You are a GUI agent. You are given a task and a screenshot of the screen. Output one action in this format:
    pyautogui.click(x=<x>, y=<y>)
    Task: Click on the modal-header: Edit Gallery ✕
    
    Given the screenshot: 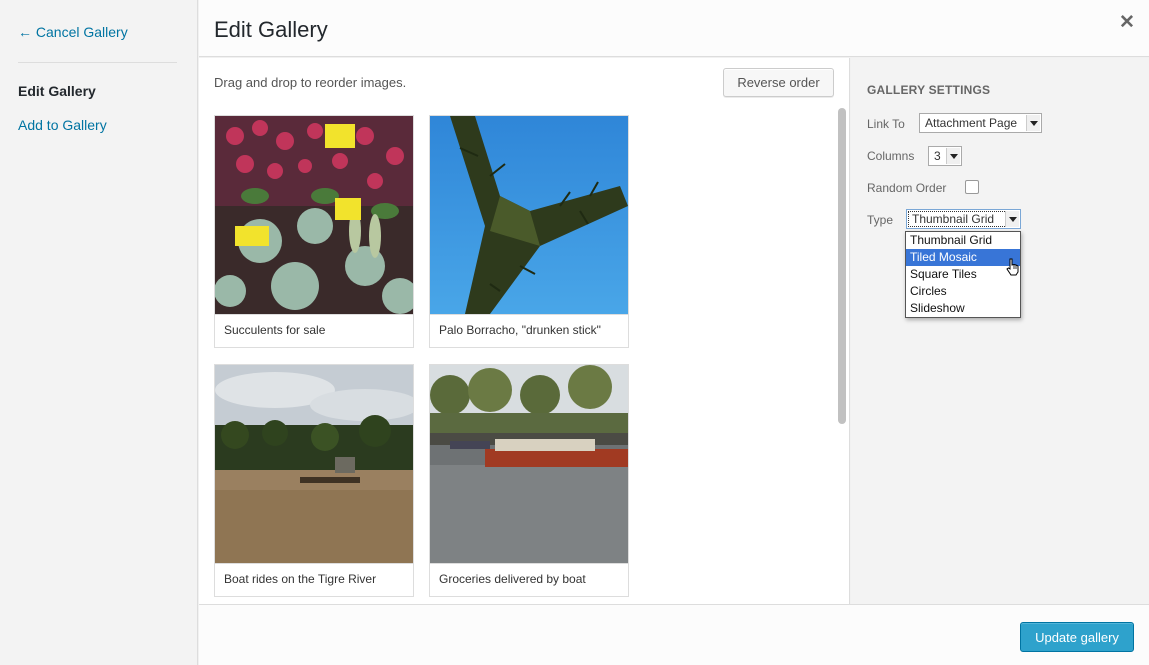 What is the action you would take?
    pyautogui.click(x=674, y=28)
    